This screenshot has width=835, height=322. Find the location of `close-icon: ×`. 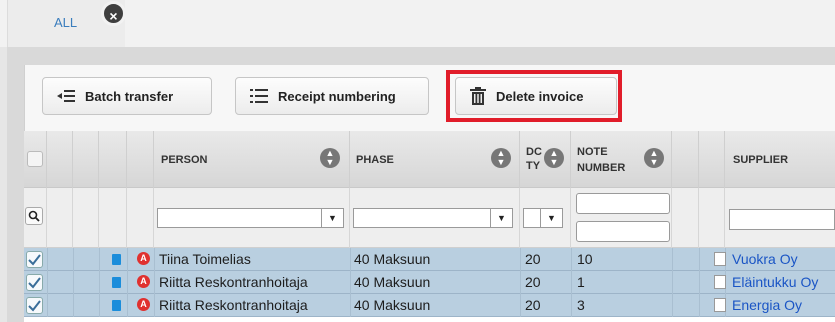

close-icon: × is located at coordinates (113, 13).